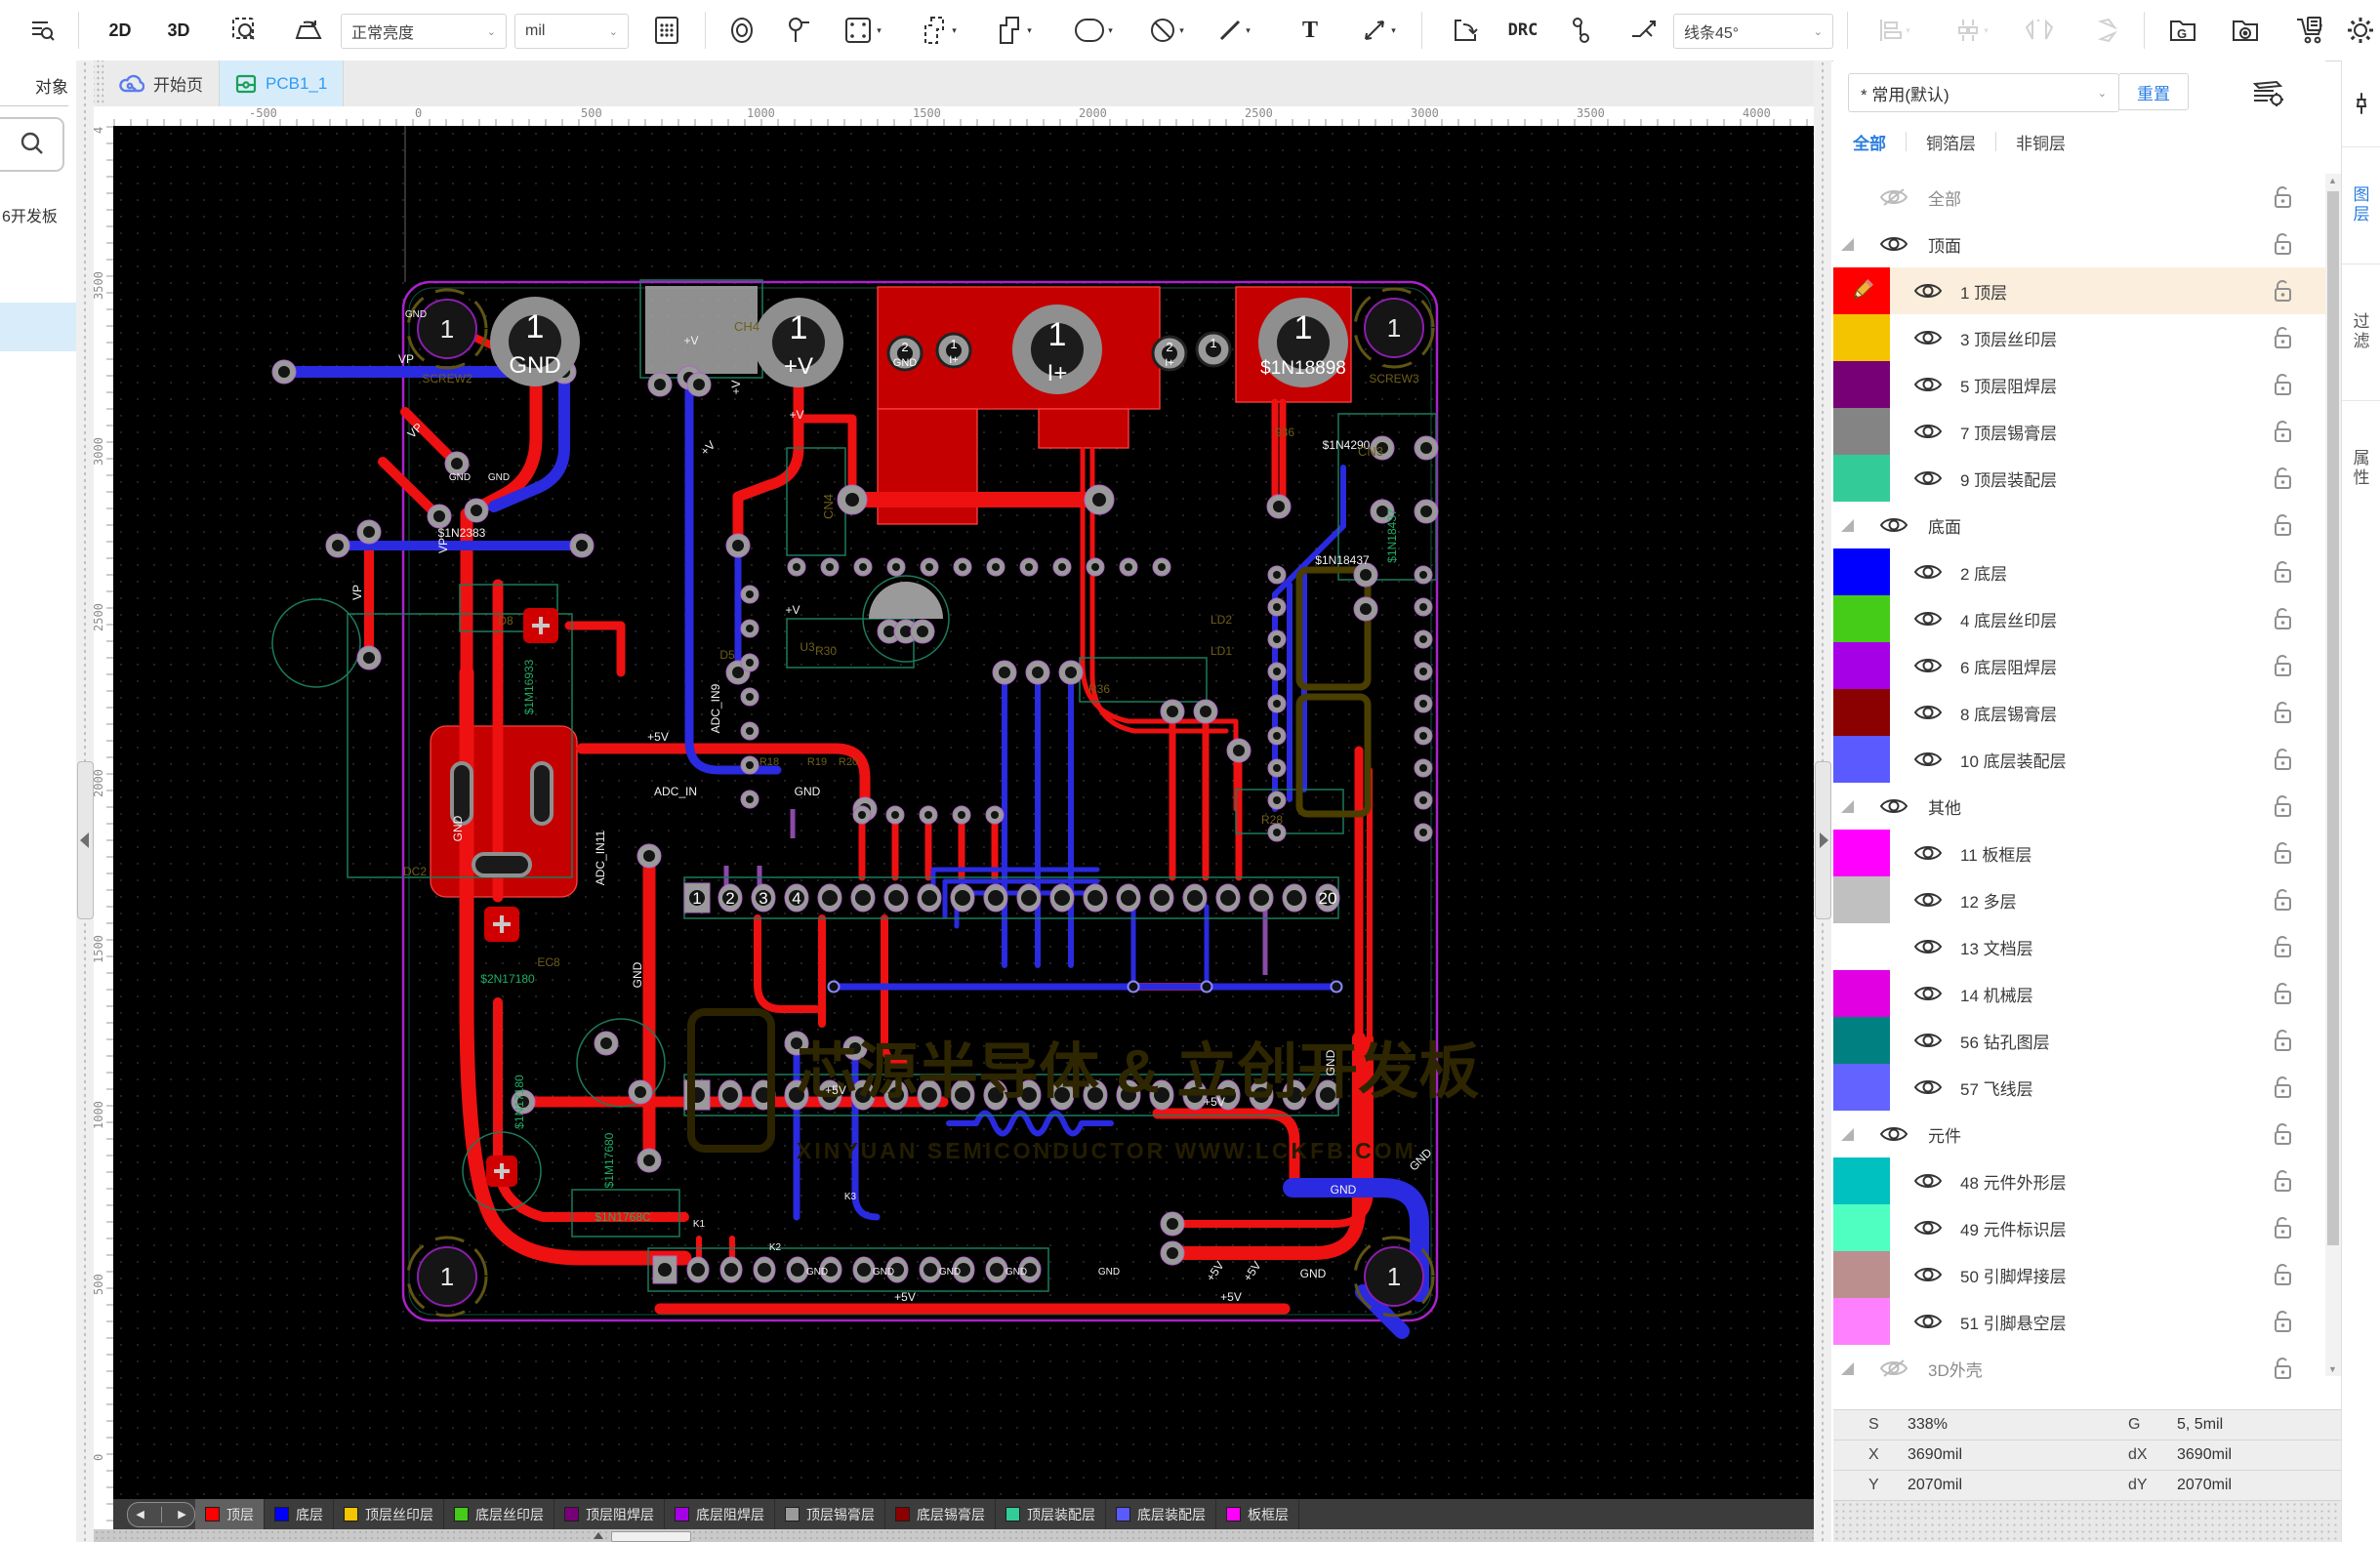 The width and height of the screenshot is (2380, 1542). I want to click on track-tool-icon: ▾, so click(1234, 30).